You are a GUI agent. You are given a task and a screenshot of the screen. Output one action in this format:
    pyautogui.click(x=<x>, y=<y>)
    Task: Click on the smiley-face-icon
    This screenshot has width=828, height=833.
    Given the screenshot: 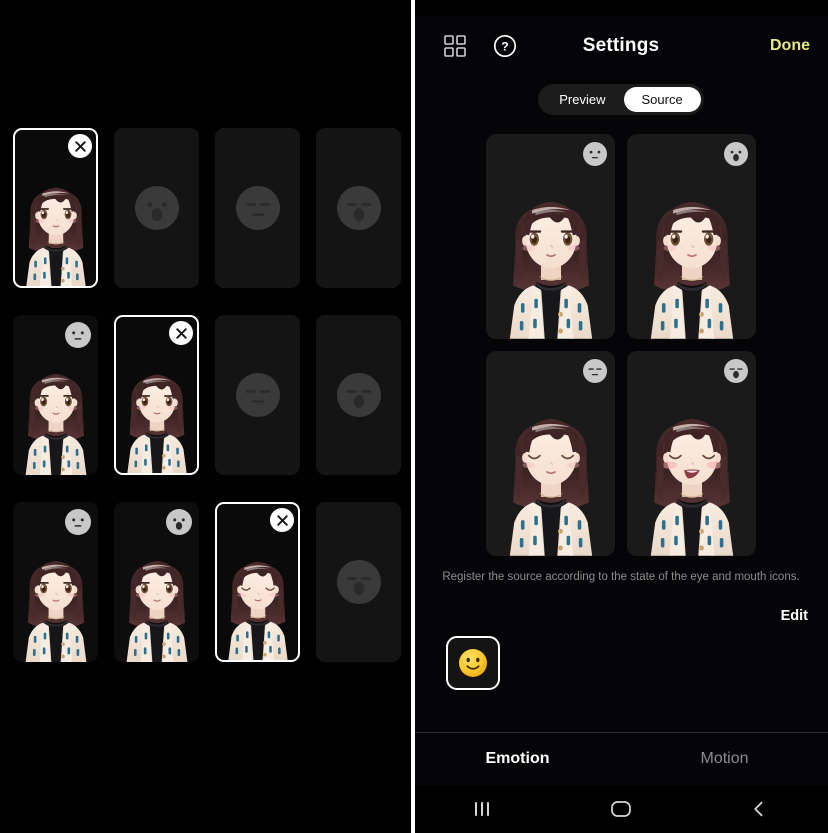 What is the action you would take?
    pyautogui.click(x=473, y=662)
    